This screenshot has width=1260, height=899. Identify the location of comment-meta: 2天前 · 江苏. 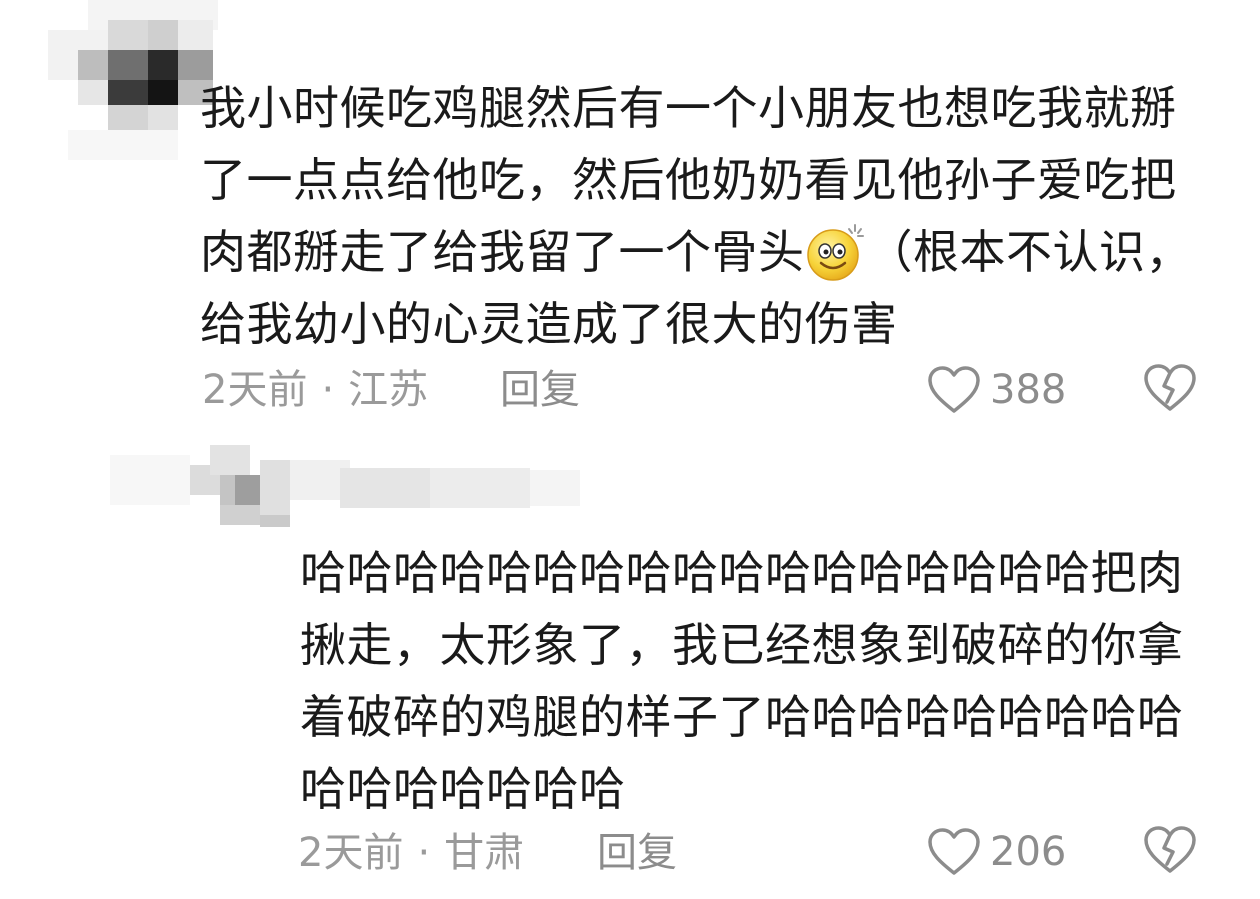
(315, 390).